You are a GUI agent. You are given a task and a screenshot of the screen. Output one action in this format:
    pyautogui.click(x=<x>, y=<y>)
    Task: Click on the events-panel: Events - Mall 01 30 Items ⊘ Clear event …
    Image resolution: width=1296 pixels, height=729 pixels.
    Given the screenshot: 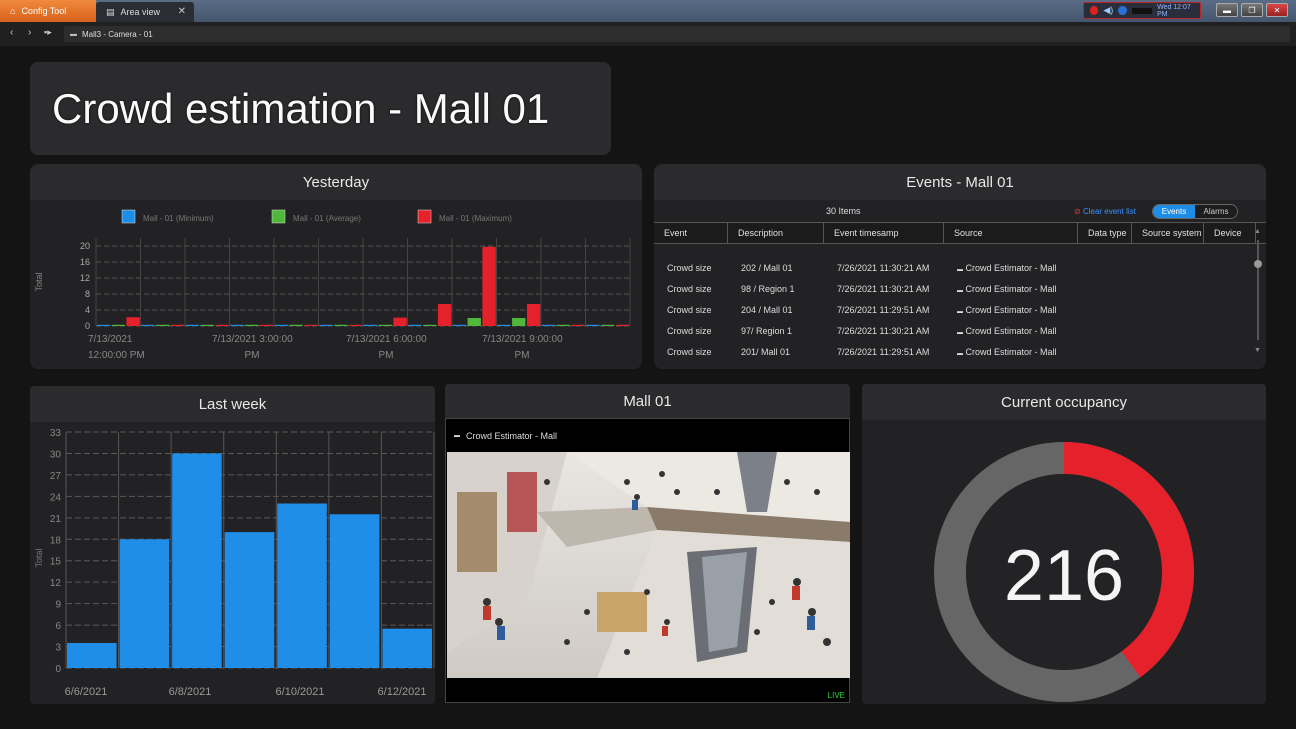 What is the action you would take?
    pyautogui.click(x=960, y=266)
    